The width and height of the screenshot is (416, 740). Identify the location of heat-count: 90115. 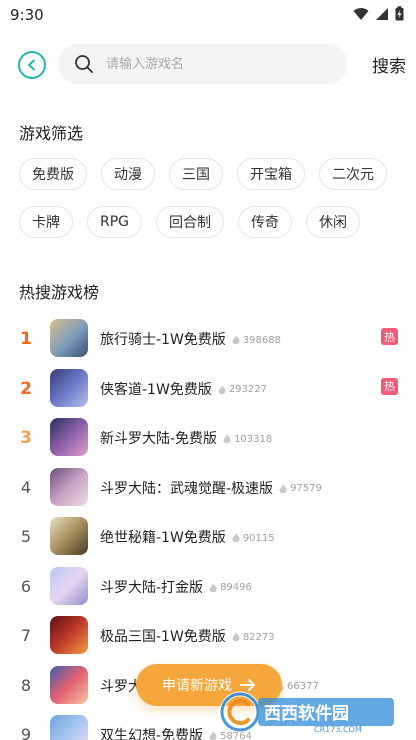
(253, 538).